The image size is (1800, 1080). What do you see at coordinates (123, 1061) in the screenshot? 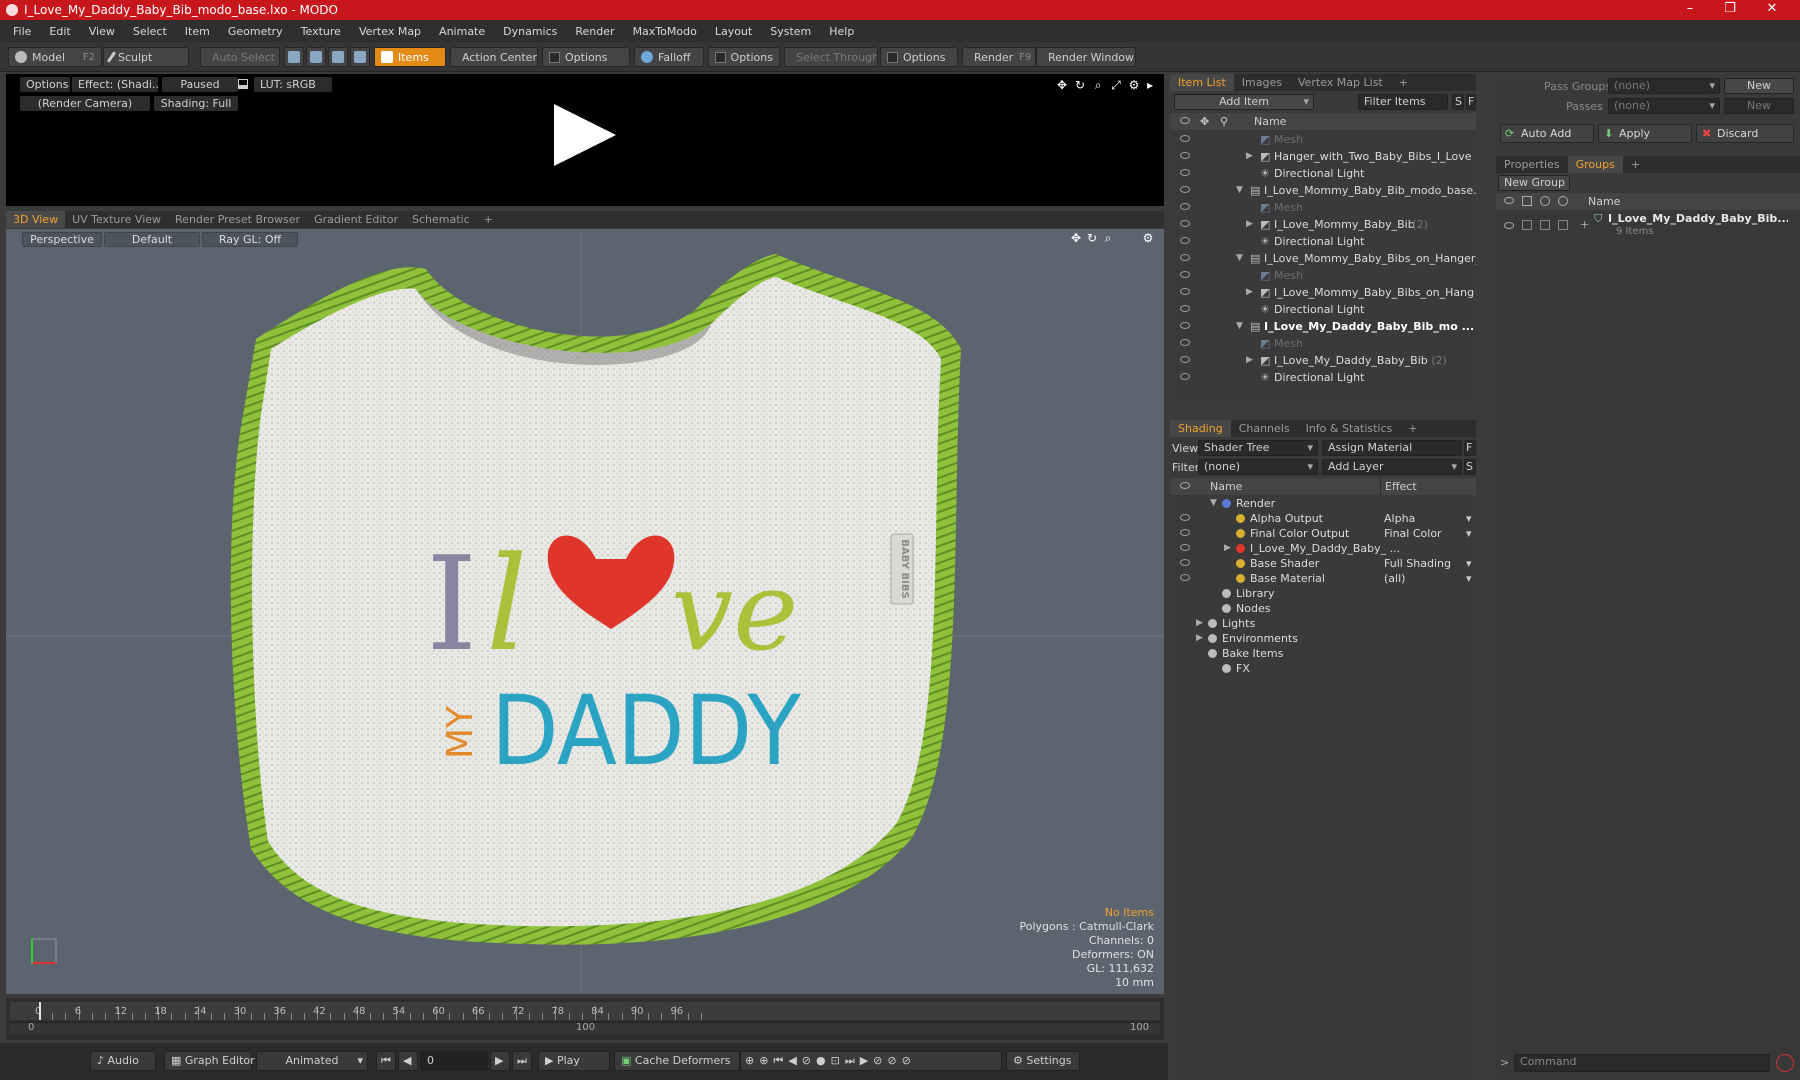
I see `audio-button: ♪ Audio` at bounding box center [123, 1061].